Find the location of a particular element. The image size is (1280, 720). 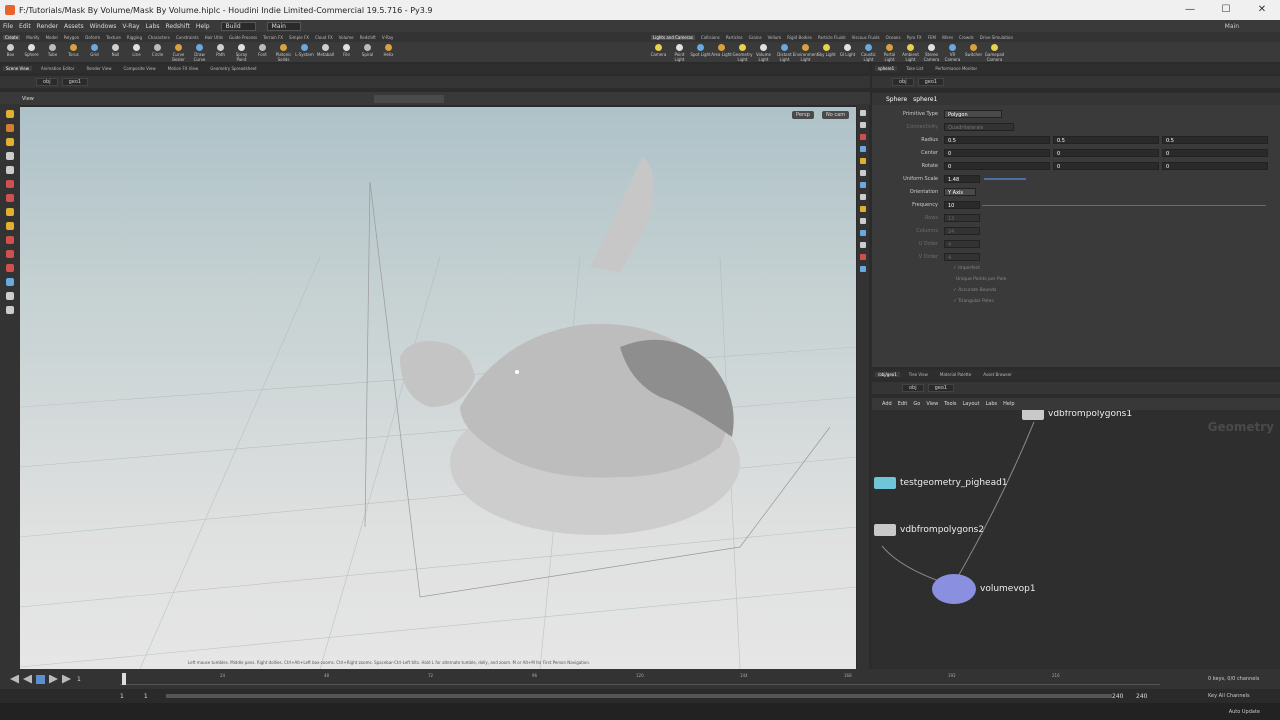

rotate-z-field: 0 is located at coordinates (1215, 166).